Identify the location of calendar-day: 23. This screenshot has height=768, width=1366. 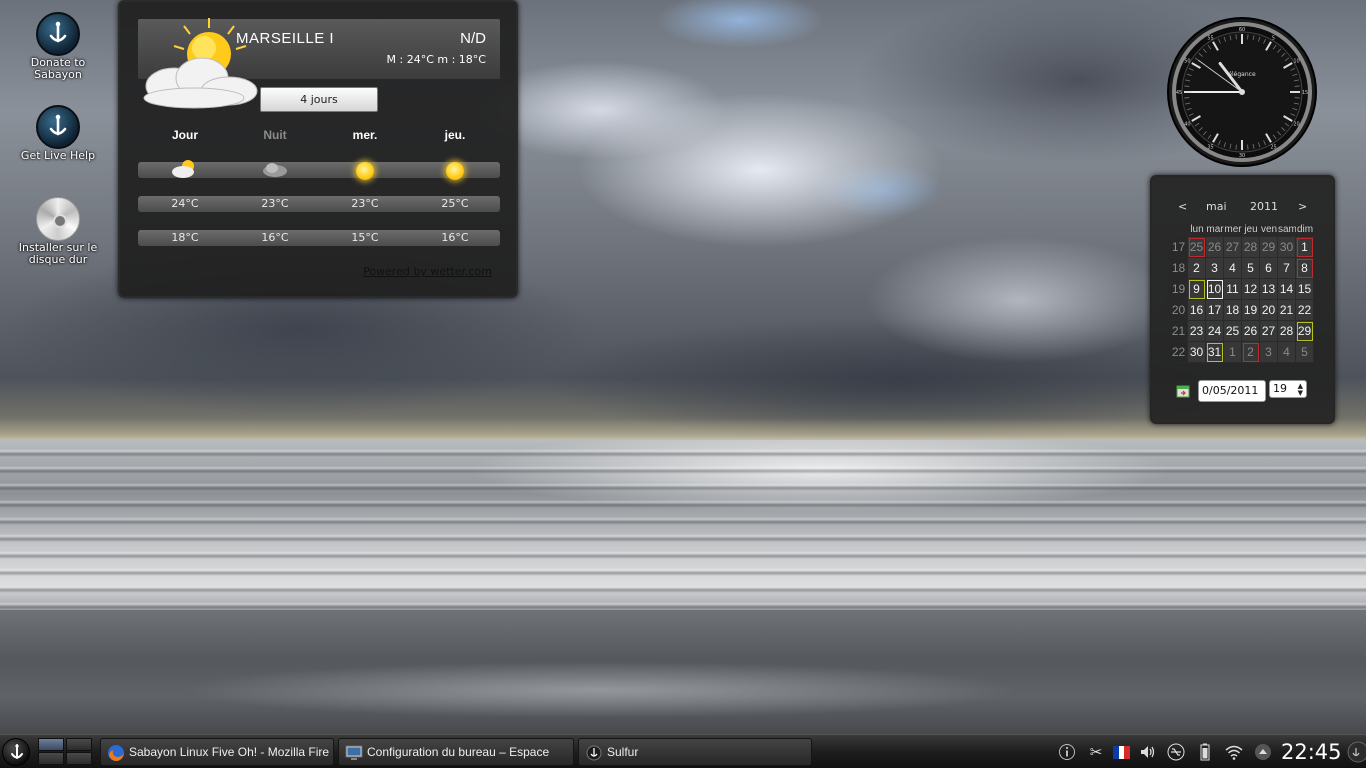
(1197, 331).